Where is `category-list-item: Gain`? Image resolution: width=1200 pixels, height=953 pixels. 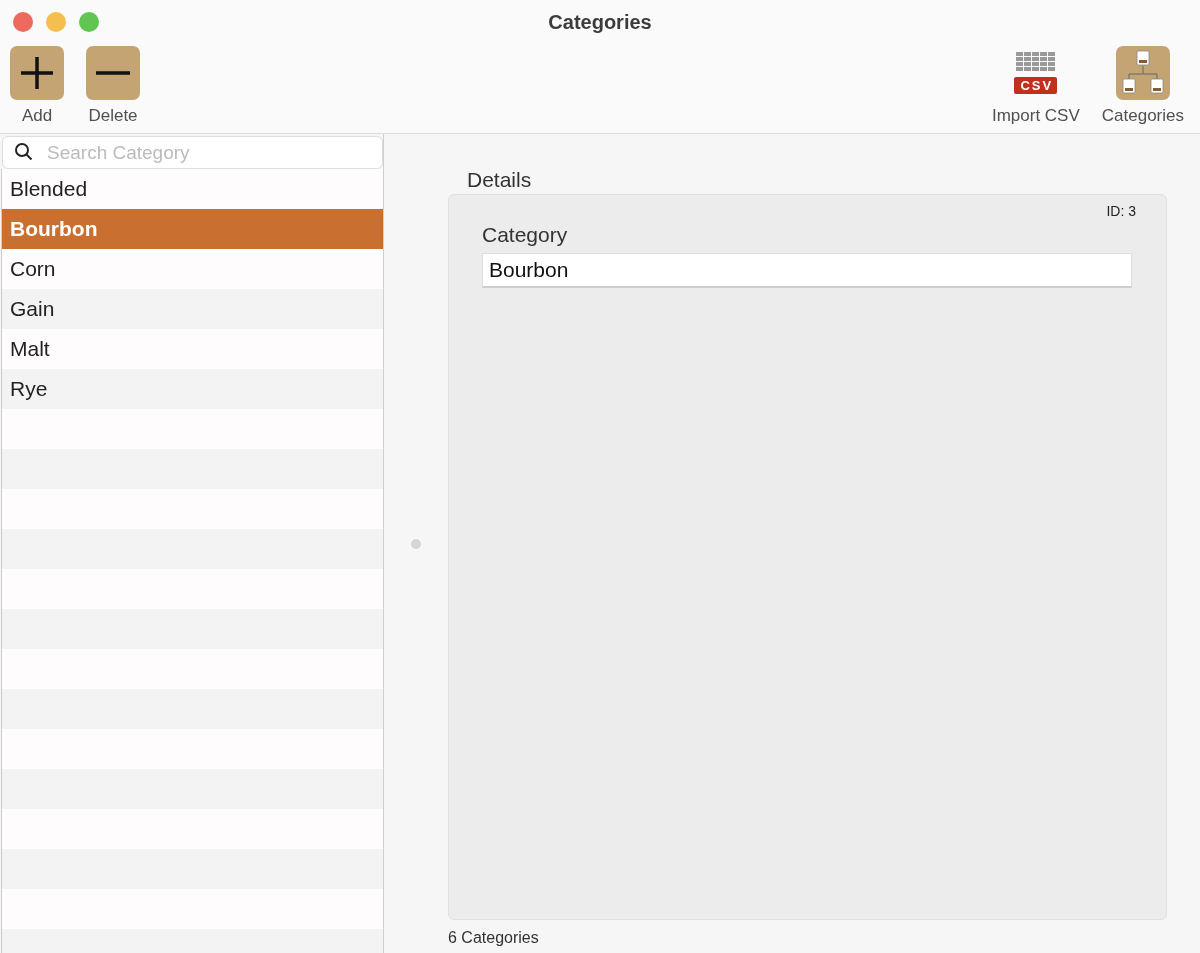
category-list-item: Gain is located at coordinates (192, 309).